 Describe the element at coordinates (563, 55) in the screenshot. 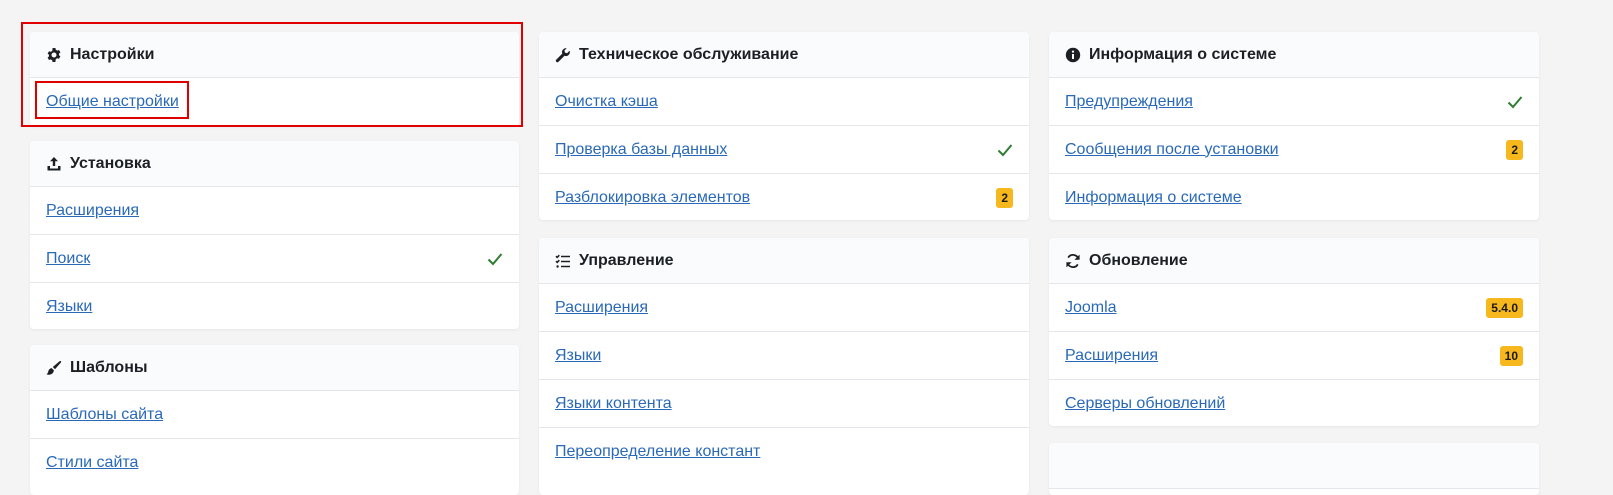

I see `wrench-icon` at that location.